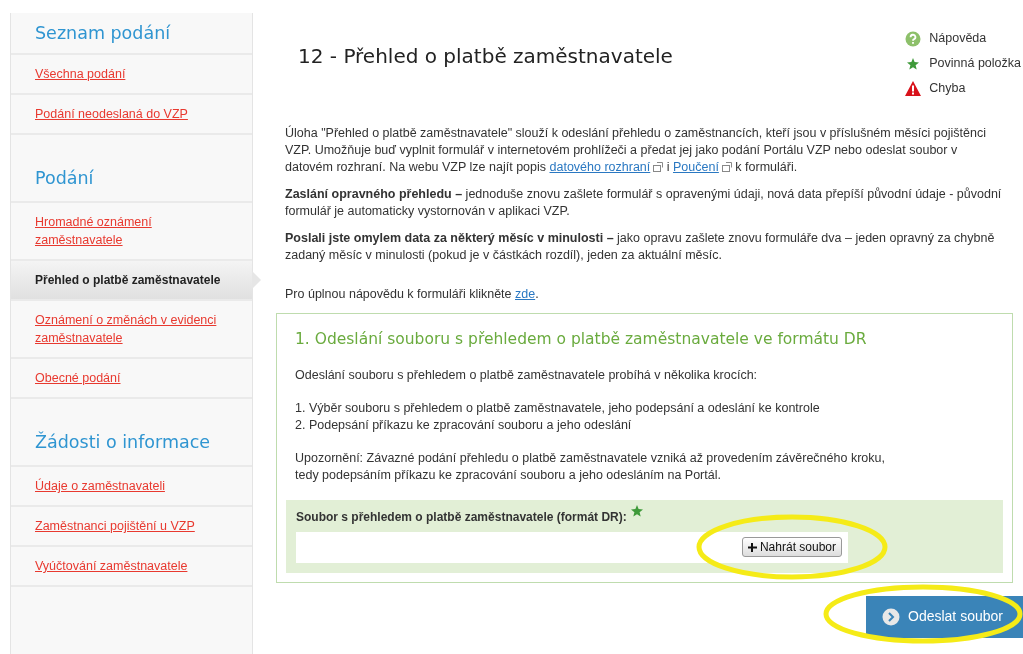  Describe the element at coordinates (891, 616) in the screenshot. I see `arrow-circle-icon` at that location.